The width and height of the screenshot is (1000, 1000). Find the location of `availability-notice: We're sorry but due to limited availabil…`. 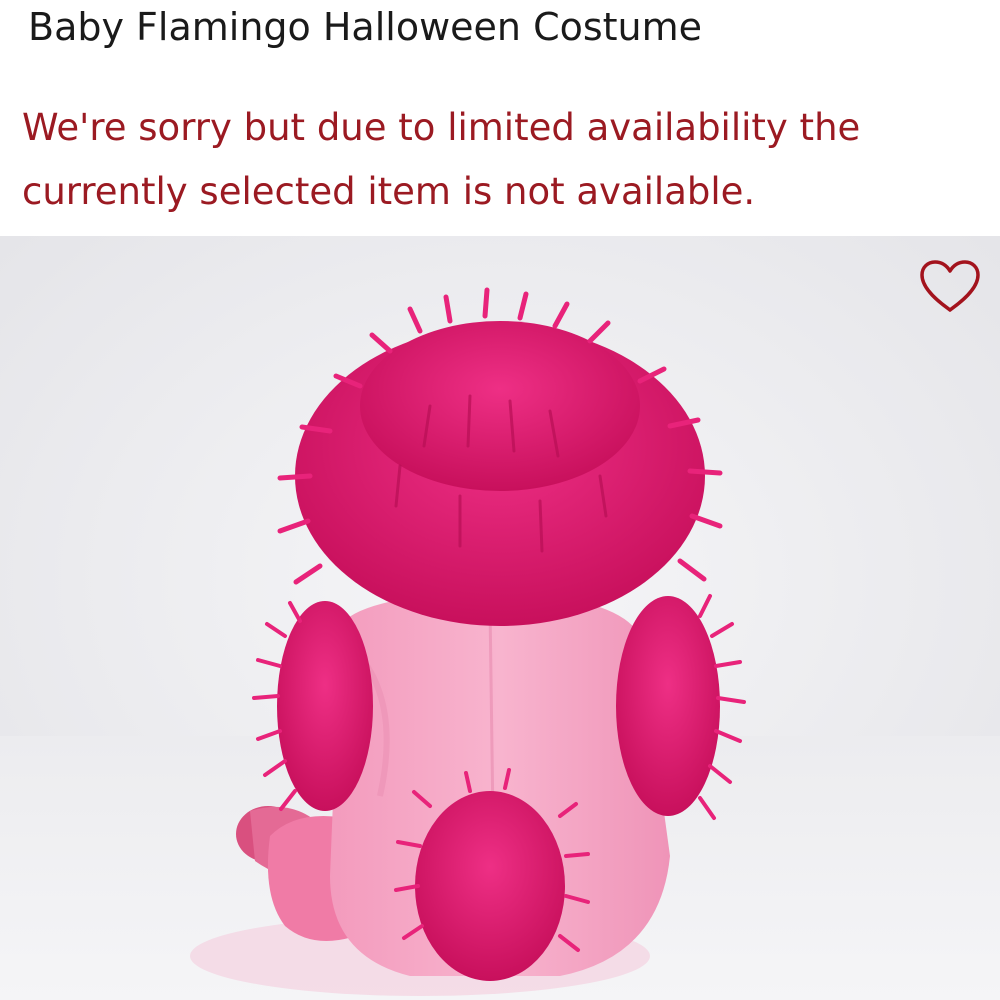

availability-notice: We're sorry but due to limited availabil… is located at coordinates (441, 159).